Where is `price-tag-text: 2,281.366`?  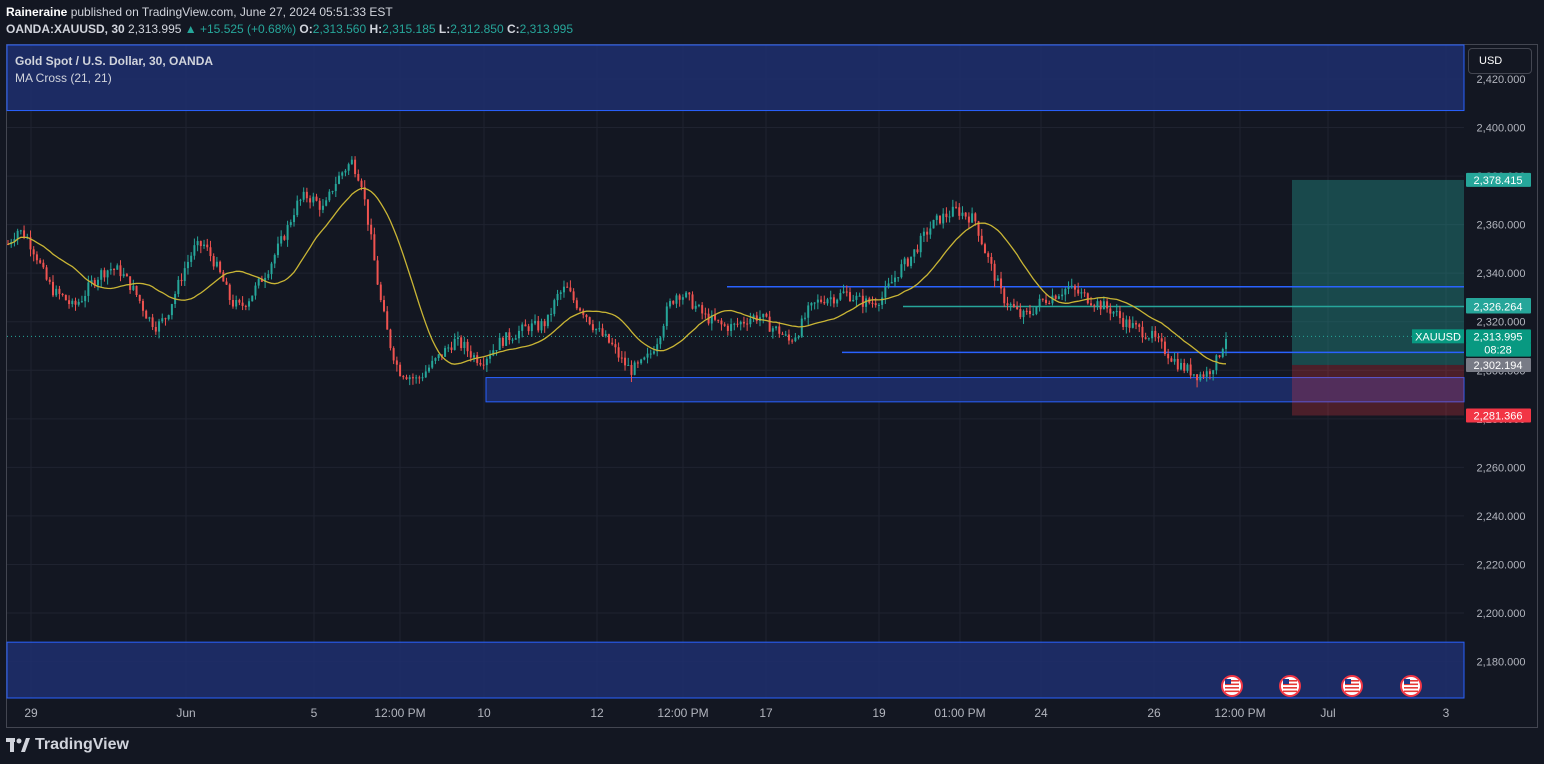
price-tag-text: 2,281.366 is located at coordinates (1498, 417).